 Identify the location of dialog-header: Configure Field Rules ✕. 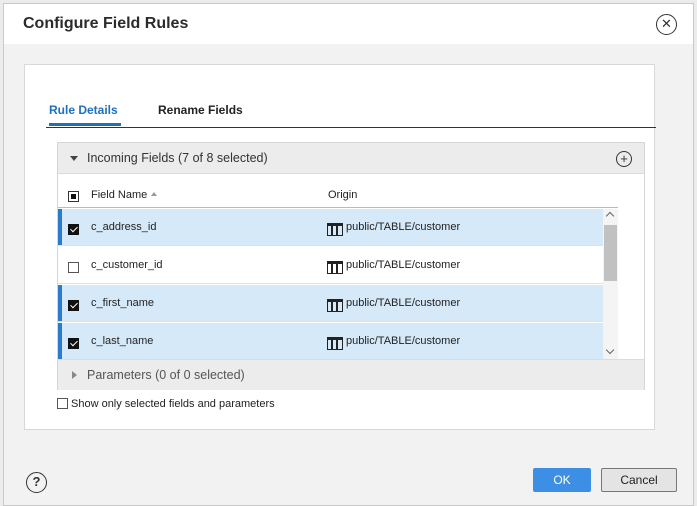
(348, 24).